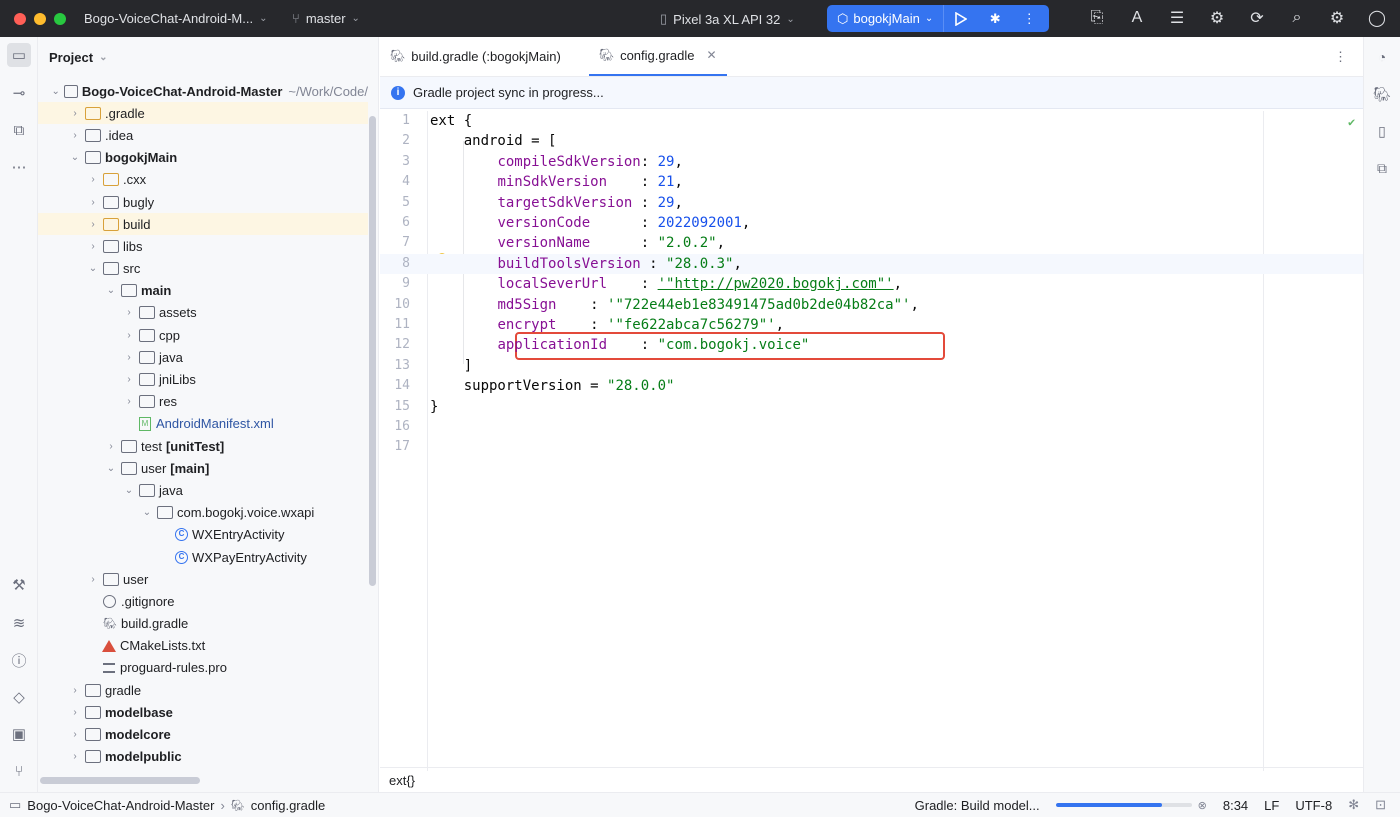  I want to click on run-button, so click(961, 18).